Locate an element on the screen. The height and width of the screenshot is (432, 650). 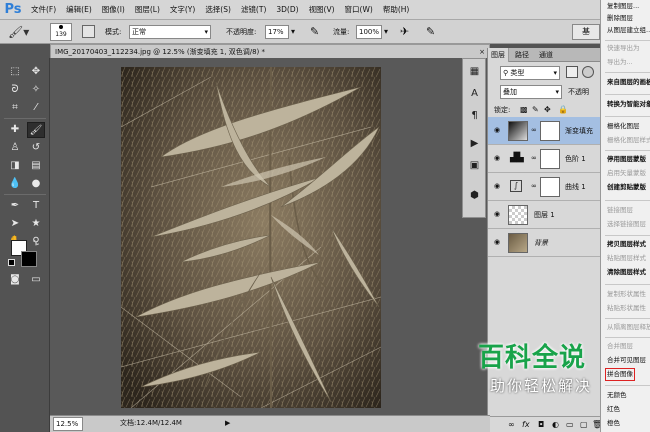
menu-item-convert-smart-object: 转换为智能对象 is located at coordinates (628, 104).